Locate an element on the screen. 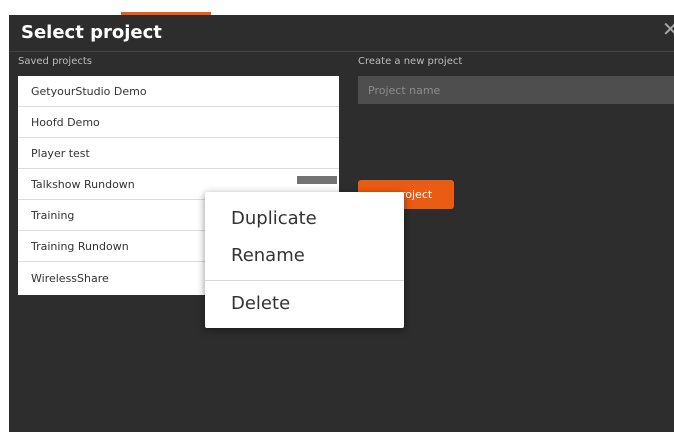  delete-menu-item: Delete is located at coordinates (304, 304).